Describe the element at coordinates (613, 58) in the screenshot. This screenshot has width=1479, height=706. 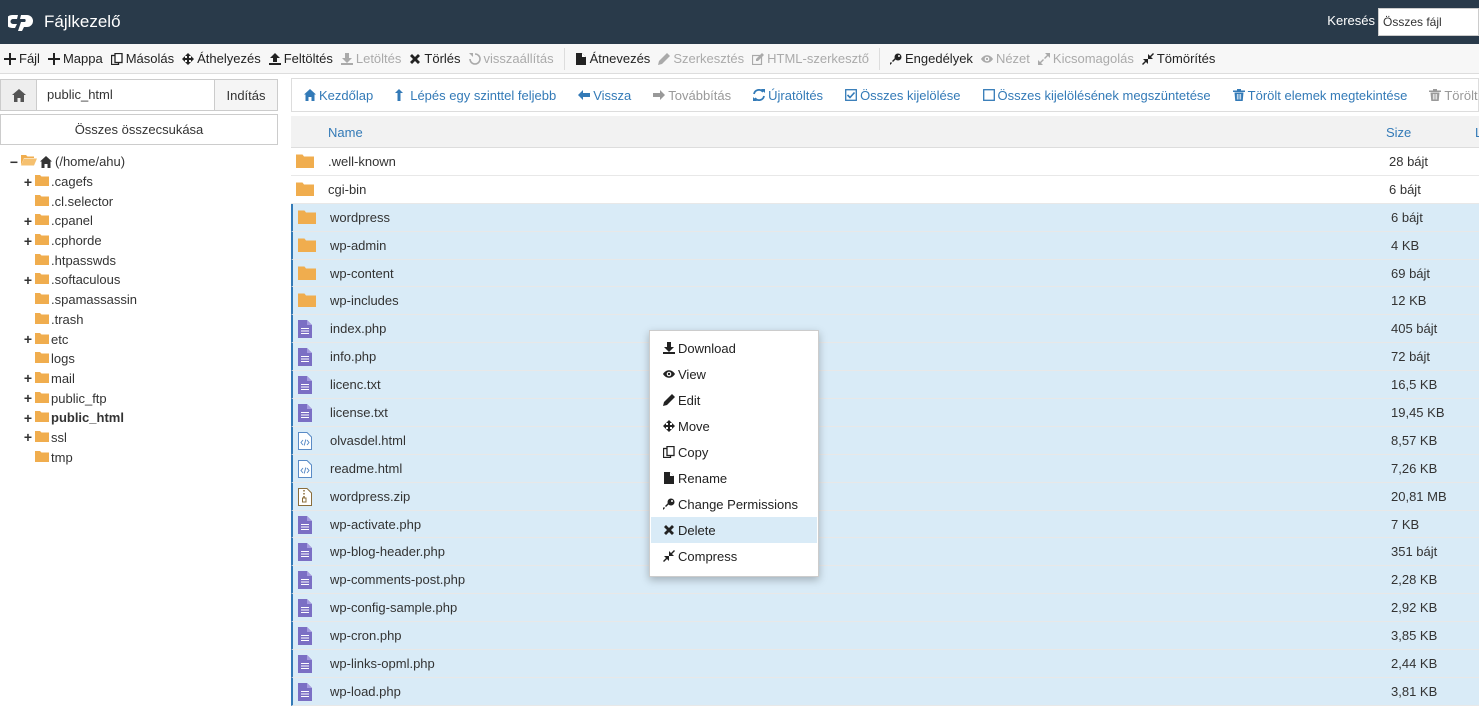
I see `toolbar-button-8: Átnevezés` at that location.